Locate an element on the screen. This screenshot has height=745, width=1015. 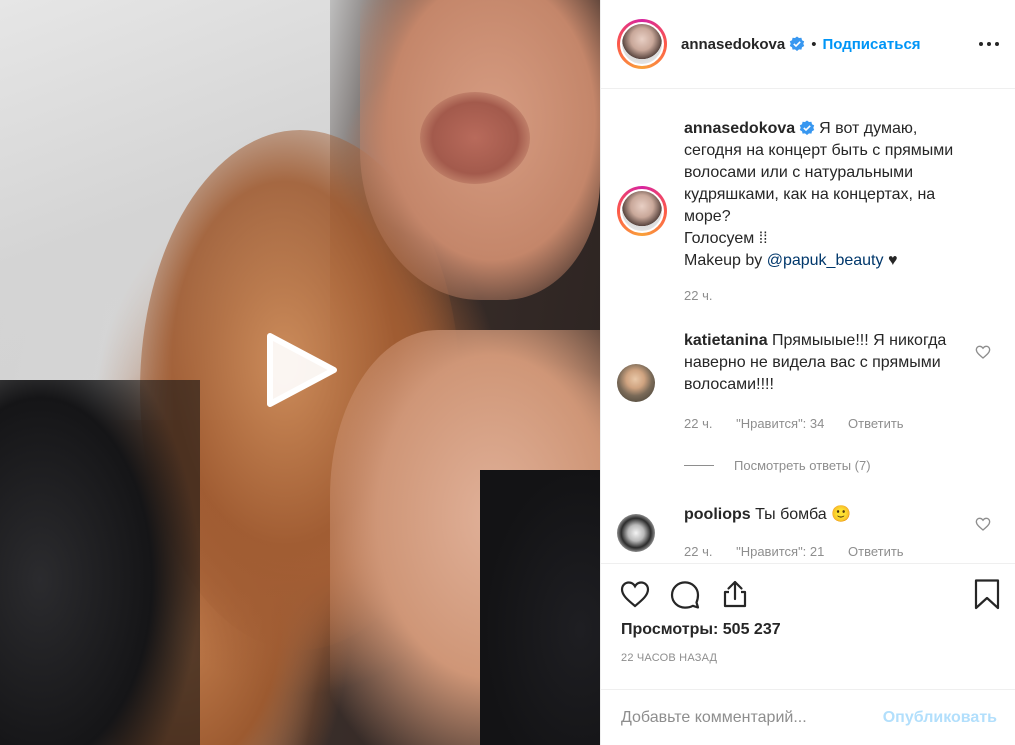
more-horizontal-icon is located at coordinates (989, 44).